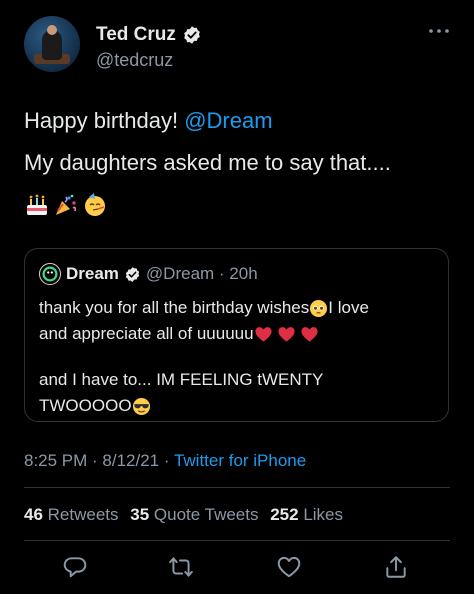 The height and width of the screenshot is (594, 474). What do you see at coordinates (95, 204) in the screenshot?
I see `partying-face-icon` at bounding box center [95, 204].